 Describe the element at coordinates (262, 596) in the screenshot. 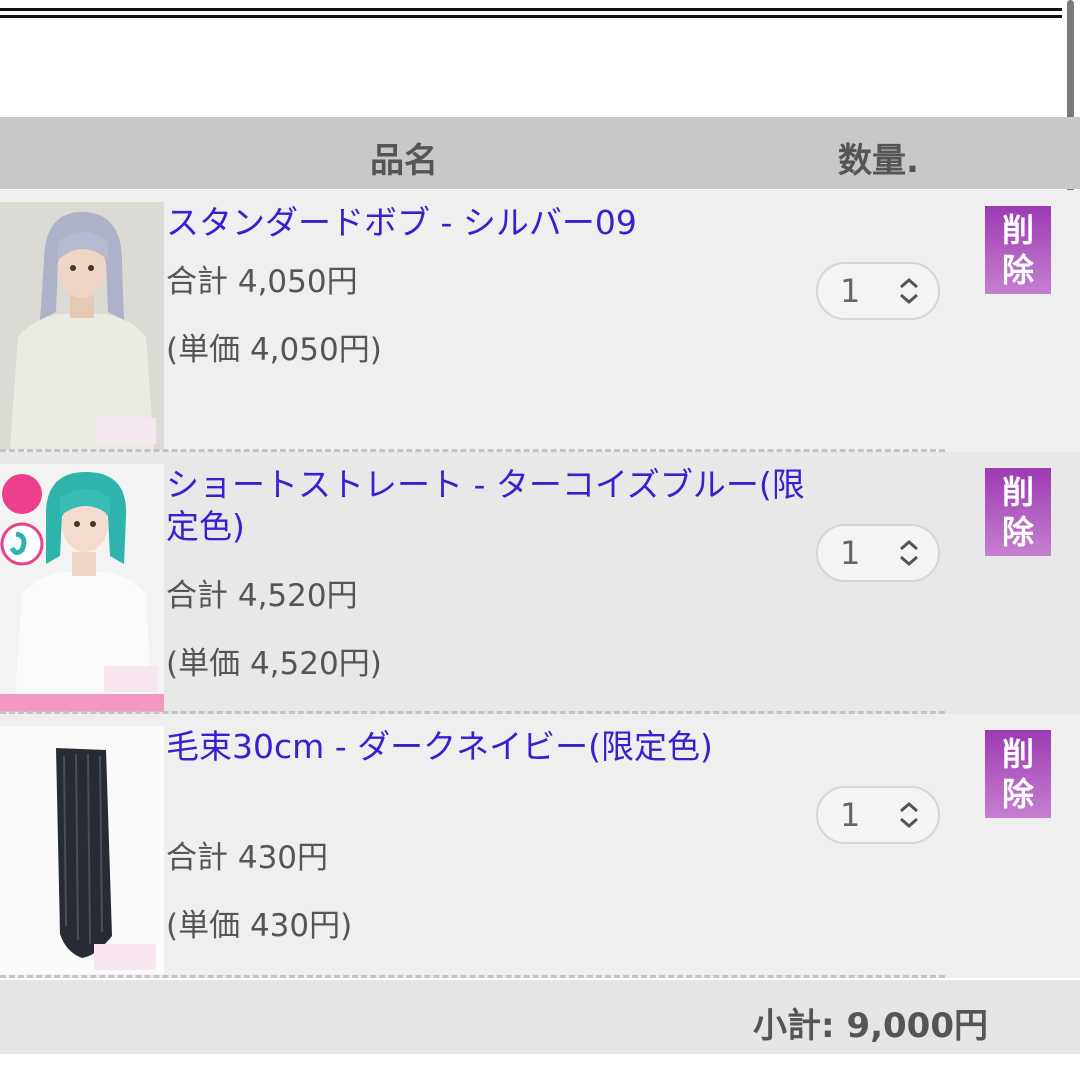

I see `line-total: 合計 4,520円` at that location.